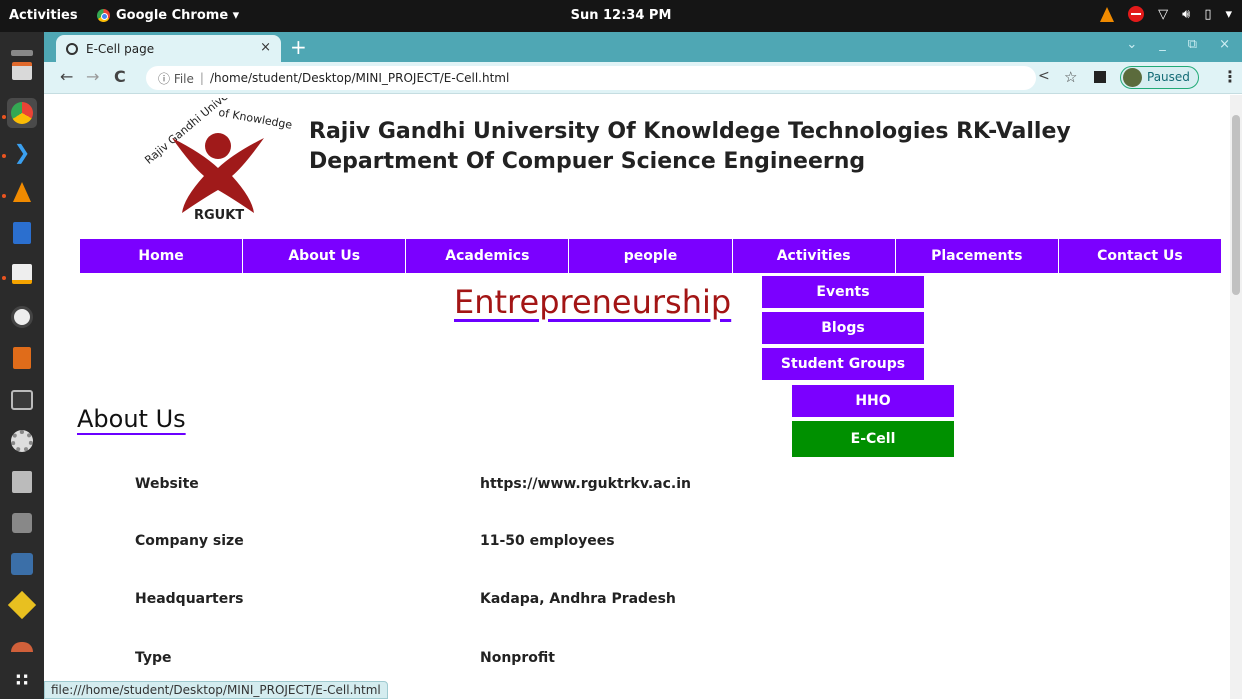 This screenshot has width=1242, height=699. Describe the element at coordinates (22, 523) in the screenshot. I see `disk-image-icon` at that location.